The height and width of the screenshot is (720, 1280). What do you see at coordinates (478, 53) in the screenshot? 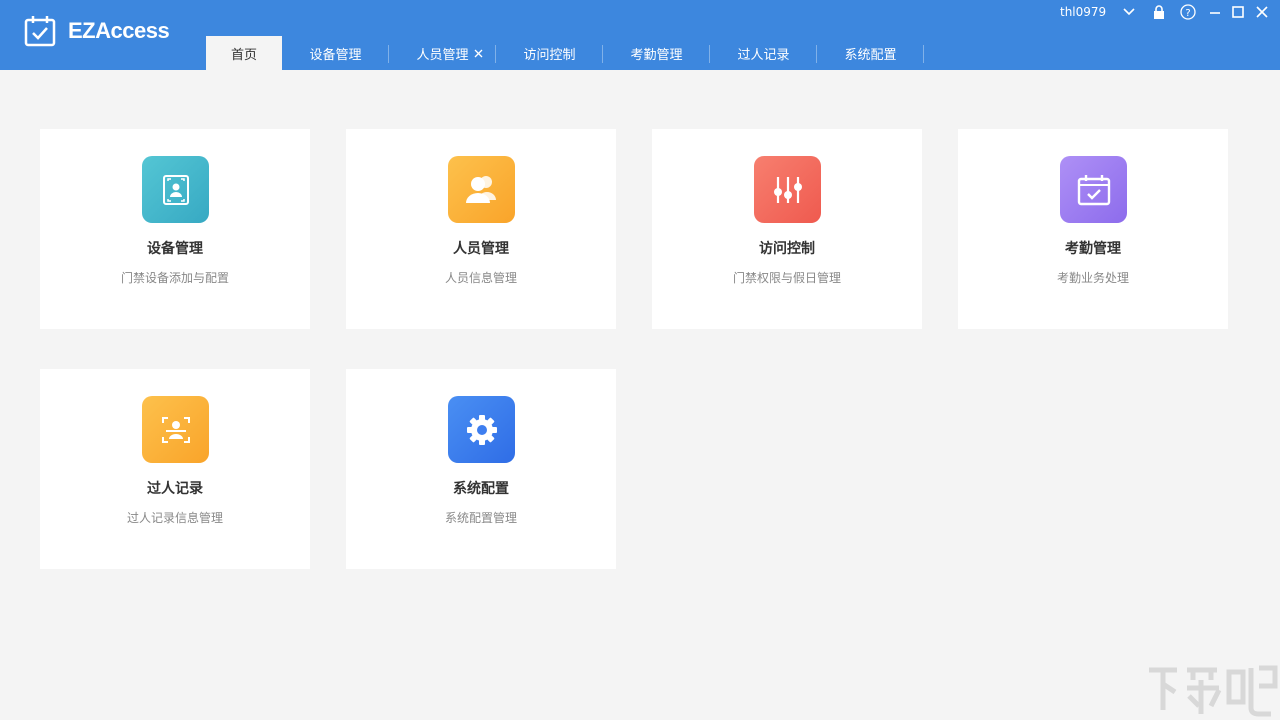
I see `tab-close-icon` at bounding box center [478, 53].